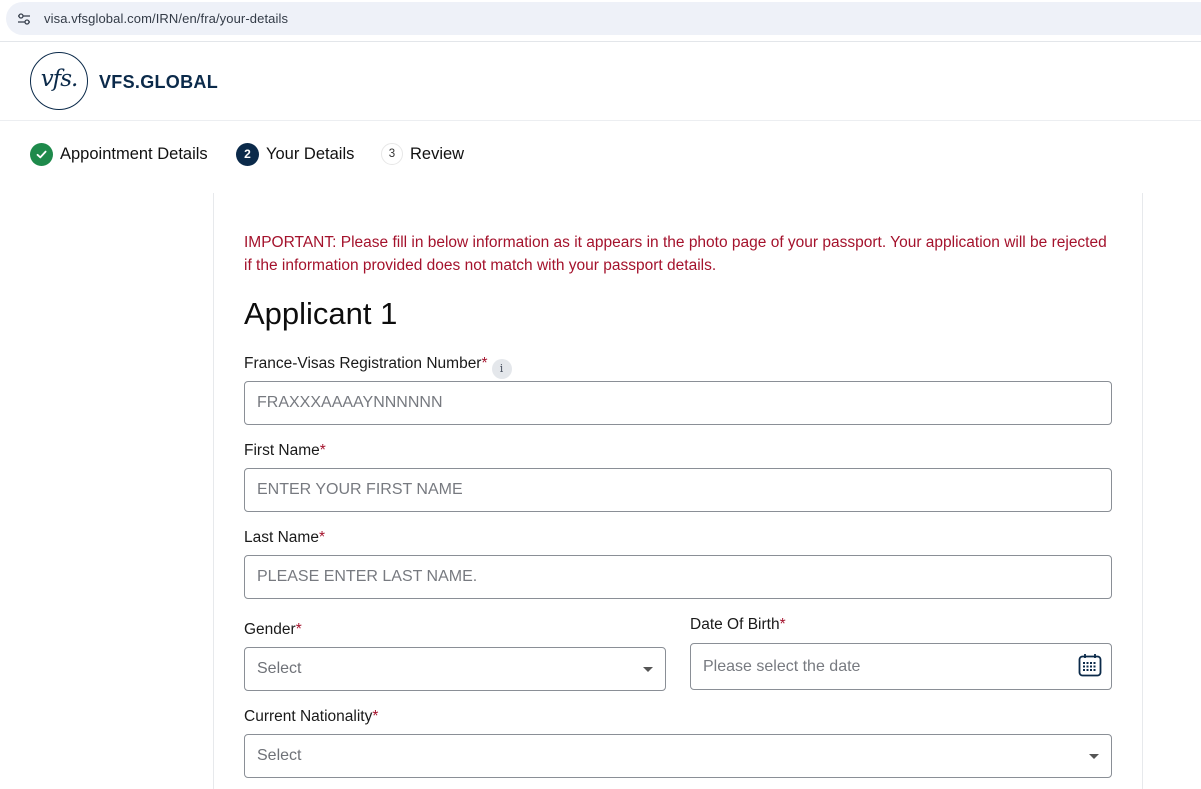  What do you see at coordinates (738, 624) in the screenshot?
I see `dob-label: Date Of Birth*` at bounding box center [738, 624].